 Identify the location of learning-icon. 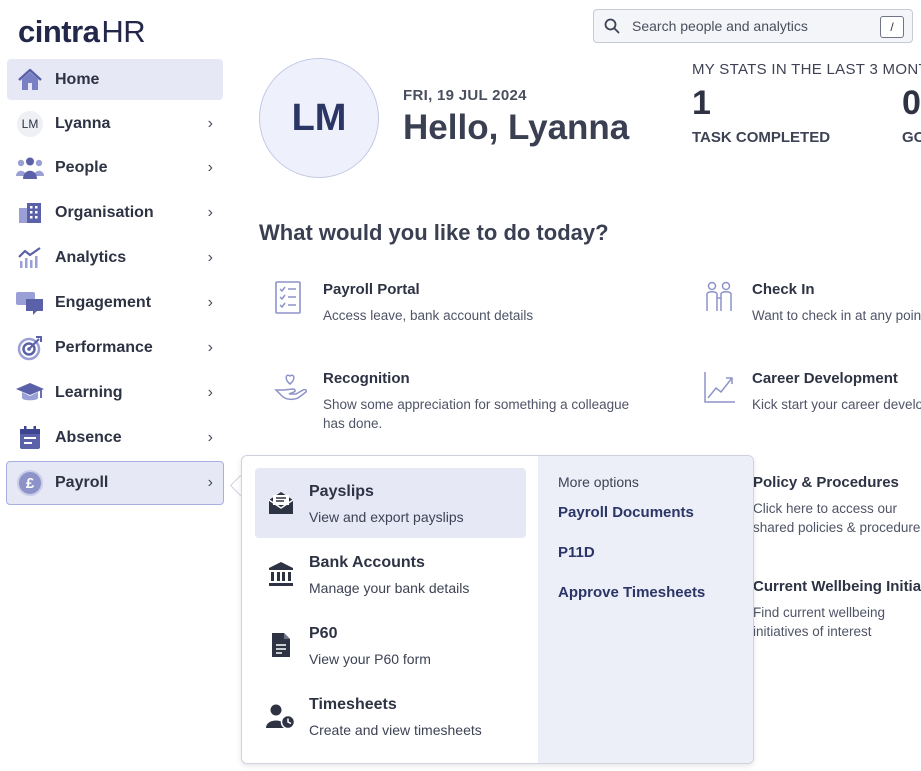
(30, 393).